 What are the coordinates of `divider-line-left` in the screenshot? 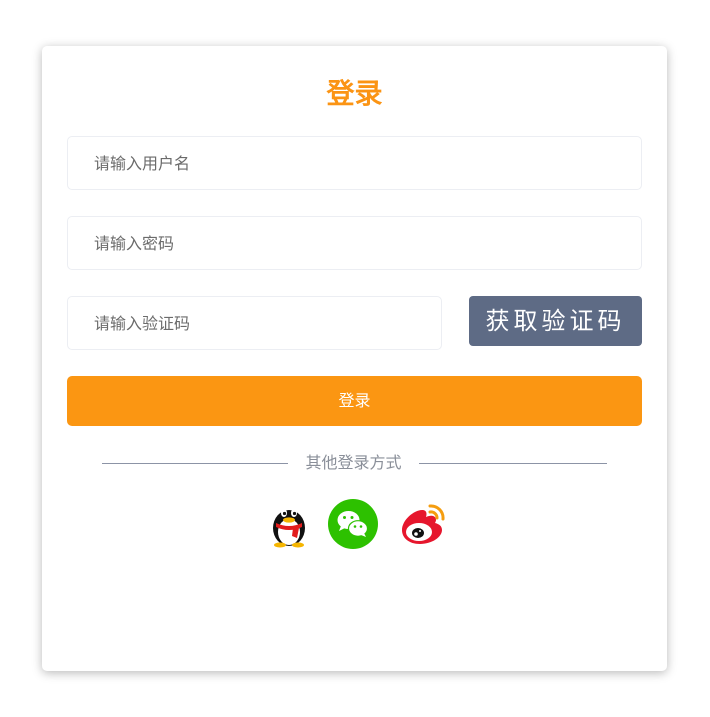 It's located at (195, 463).